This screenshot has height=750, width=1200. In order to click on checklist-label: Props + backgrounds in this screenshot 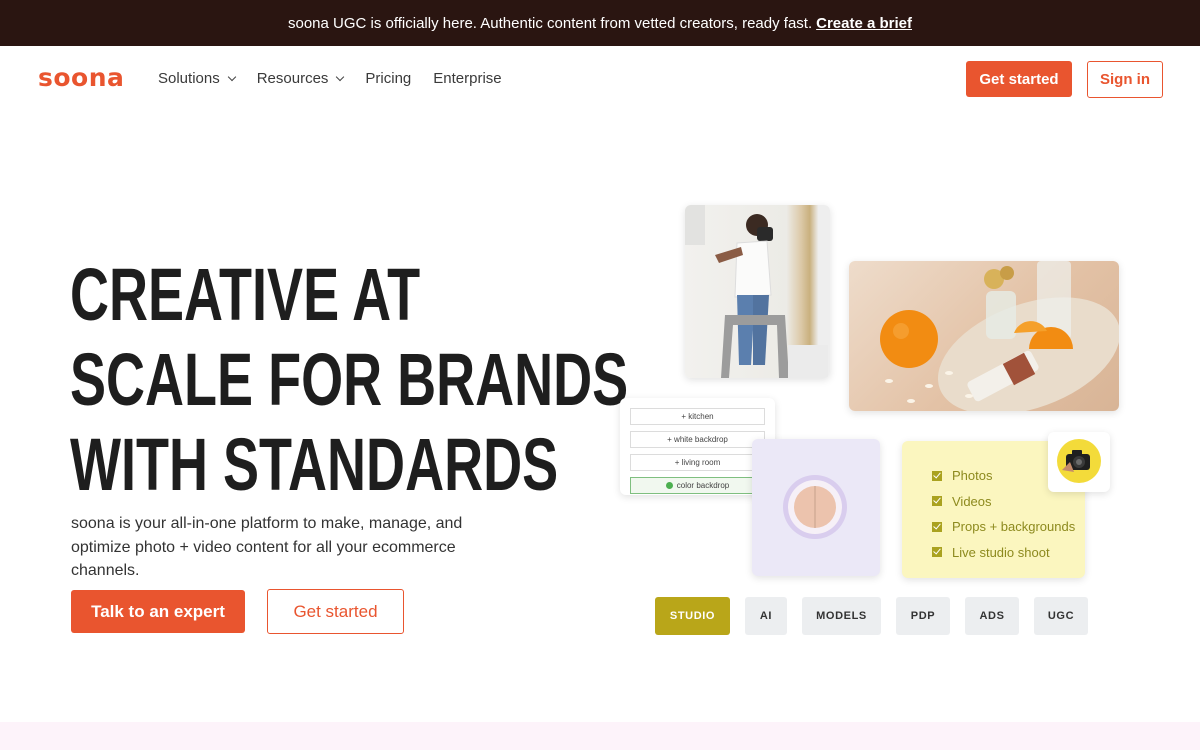, I will do `click(1014, 527)`.